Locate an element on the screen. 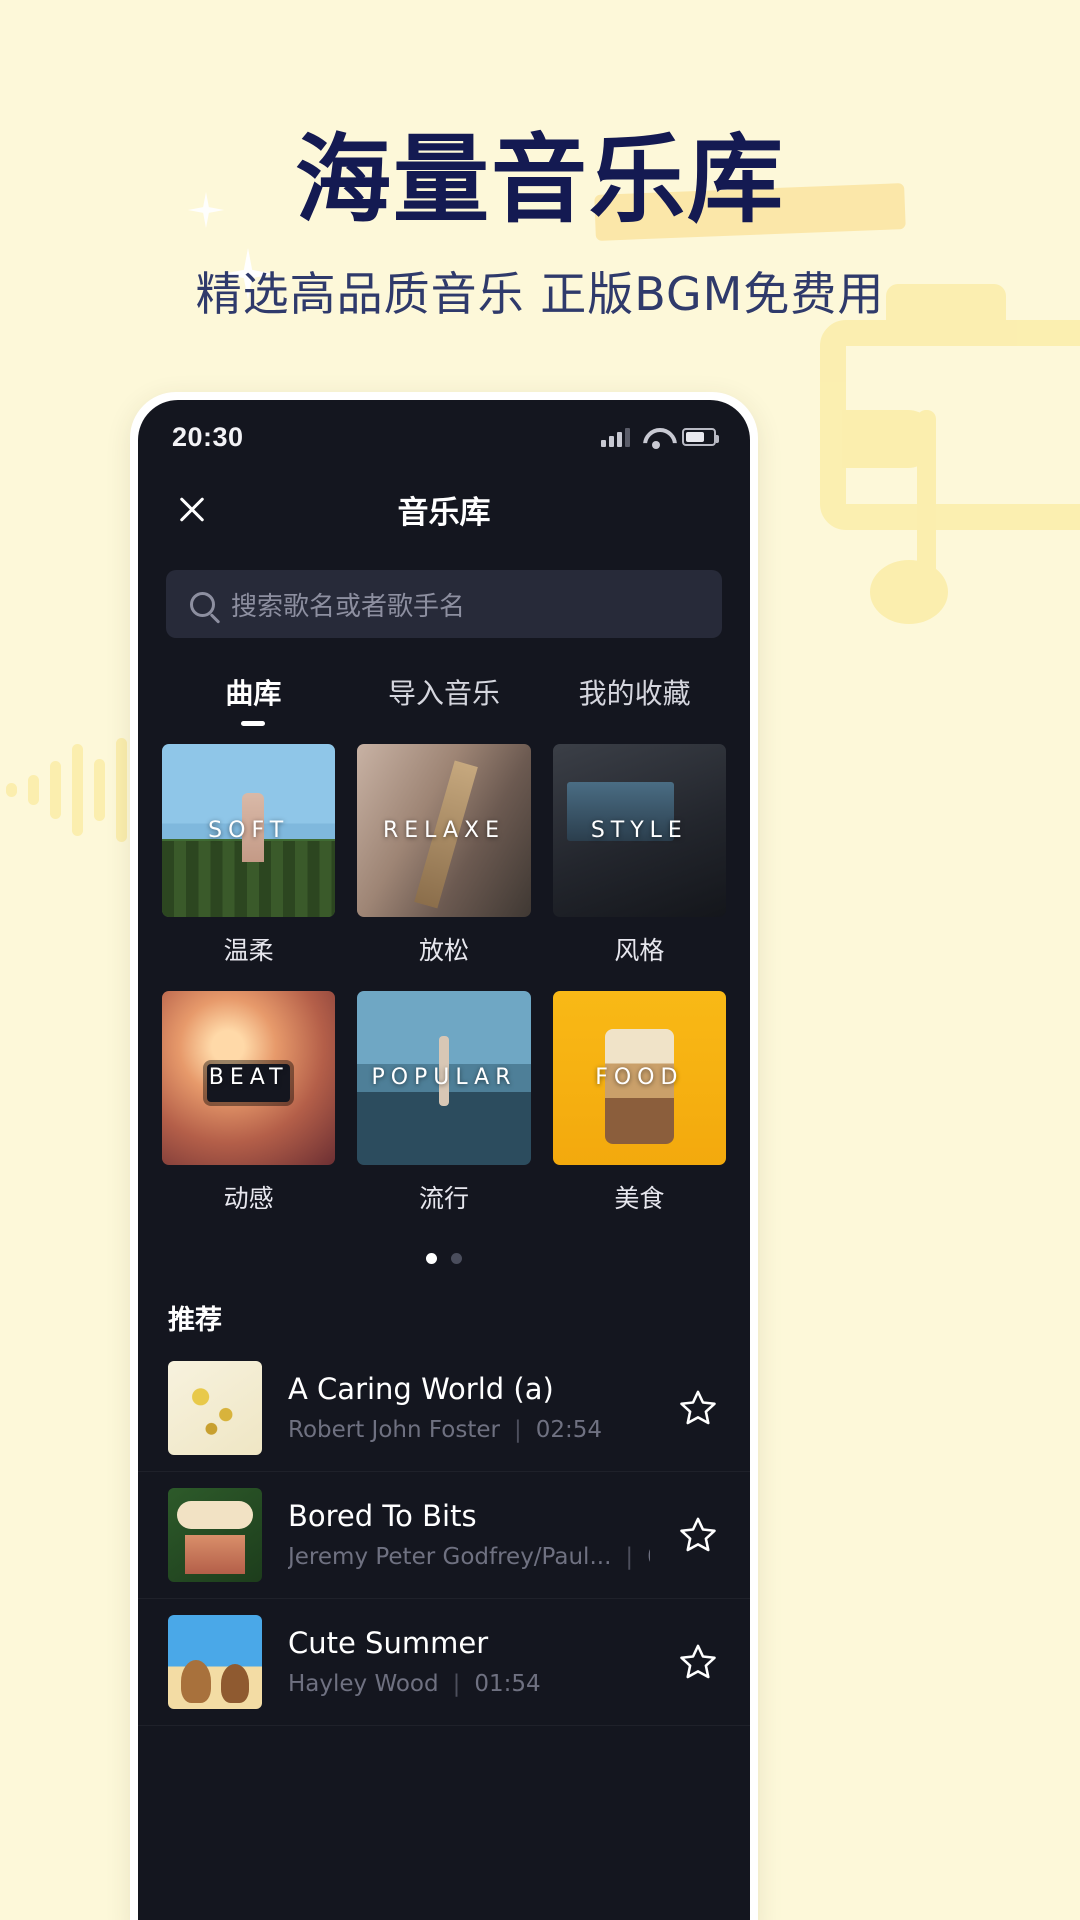 This screenshot has height=1920, width=1080. category-caption: SOFT is located at coordinates (249, 831).